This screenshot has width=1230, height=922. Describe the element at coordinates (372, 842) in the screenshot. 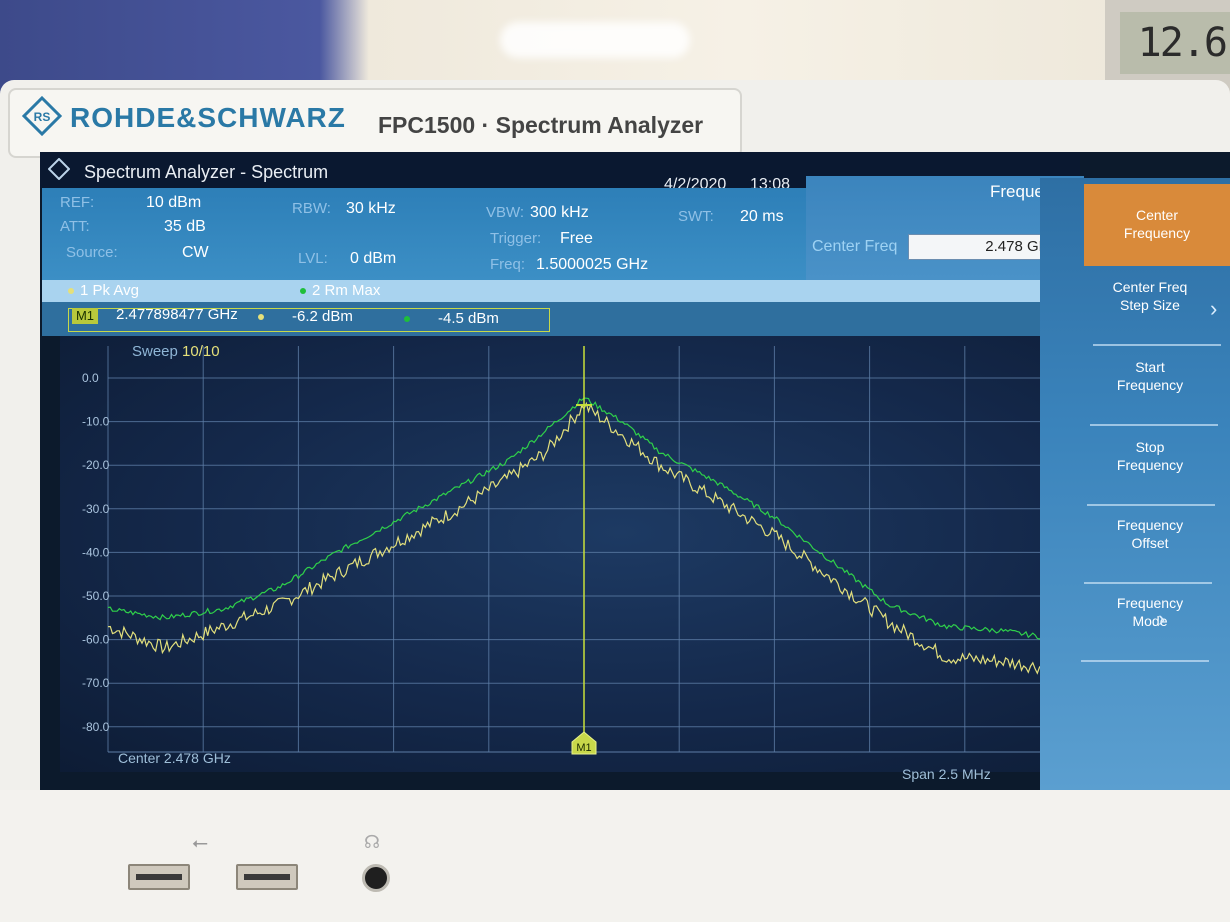

I see `headphone-icon: ☊` at that location.